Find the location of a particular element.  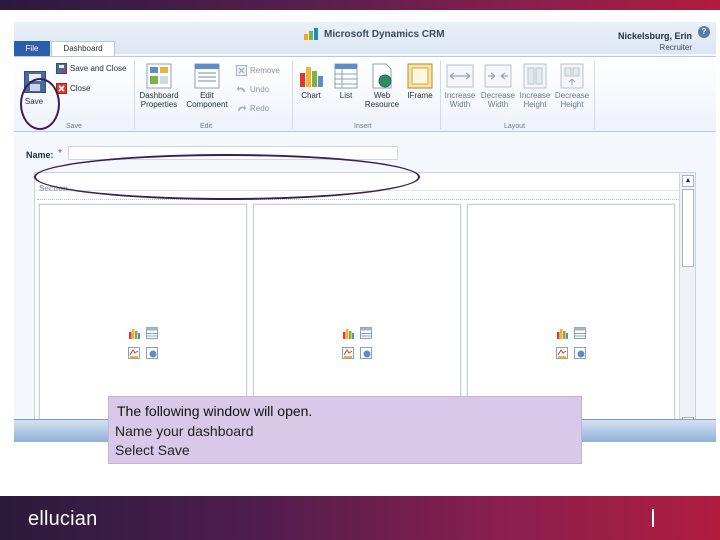

chart-label: Chart is located at coordinates (311, 95).